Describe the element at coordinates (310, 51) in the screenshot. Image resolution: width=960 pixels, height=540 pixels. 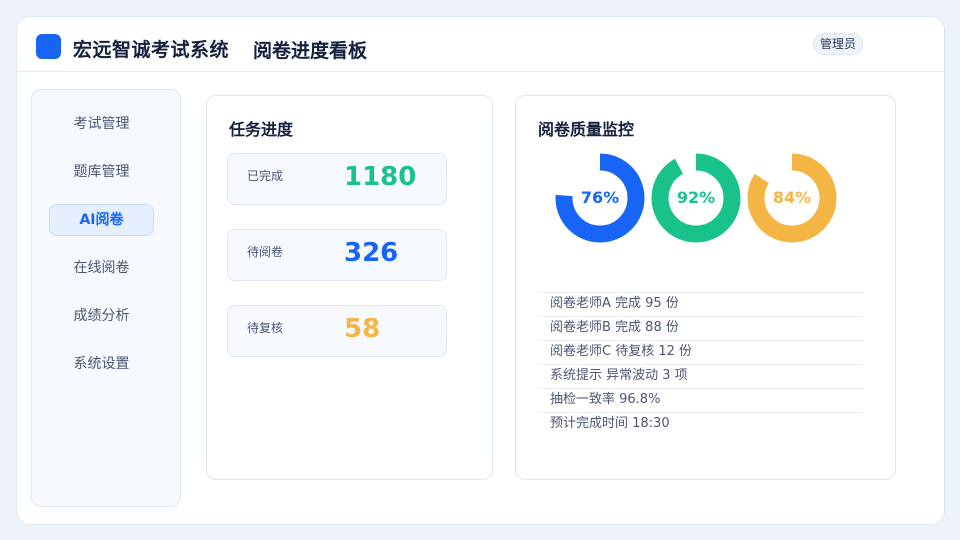
I see `page-title: 阅卷进度看板` at that location.